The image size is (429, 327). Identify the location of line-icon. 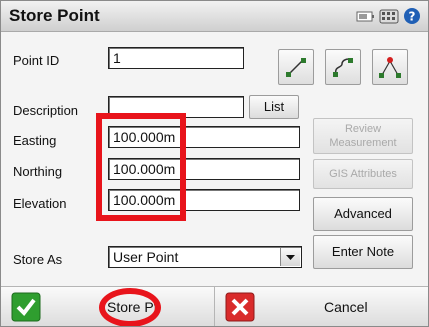
(296, 67).